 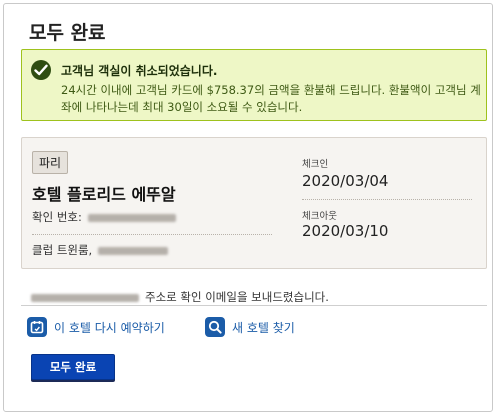 What do you see at coordinates (109, 327) in the screenshot?
I see `rebook-hotel-label: 이 호텔 다시 예약하기` at bounding box center [109, 327].